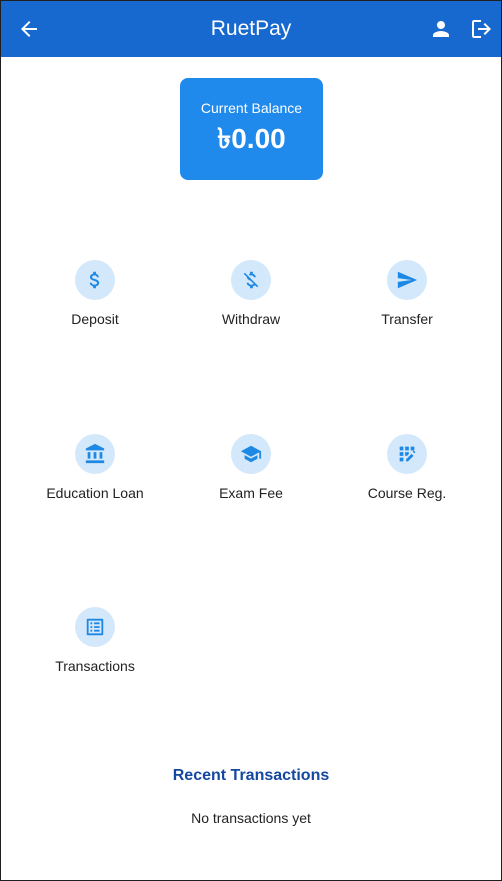 This screenshot has height=881, width=502. I want to click on action-label: Transactions, so click(95, 666).